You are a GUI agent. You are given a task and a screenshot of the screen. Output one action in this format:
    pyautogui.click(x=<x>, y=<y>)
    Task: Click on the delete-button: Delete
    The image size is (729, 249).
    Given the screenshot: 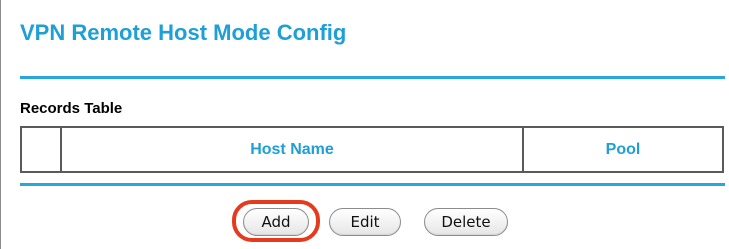 What is the action you would take?
    pyautogui.click(x=466, y=222)
    